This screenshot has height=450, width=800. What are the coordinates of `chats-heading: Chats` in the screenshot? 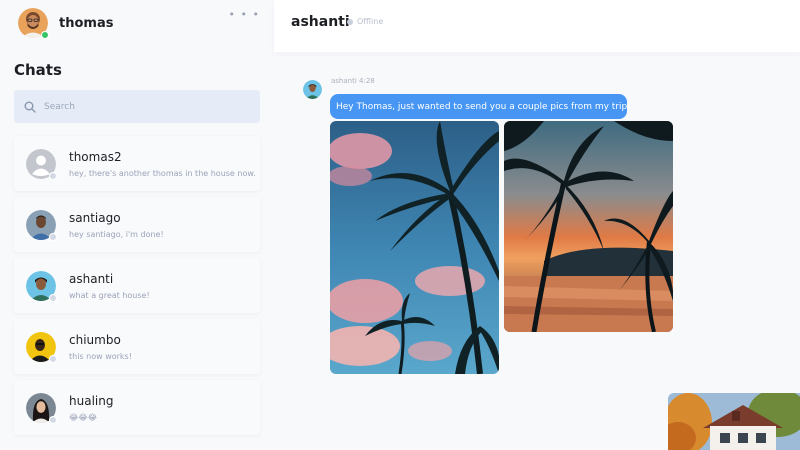 It's located at (38, 70).